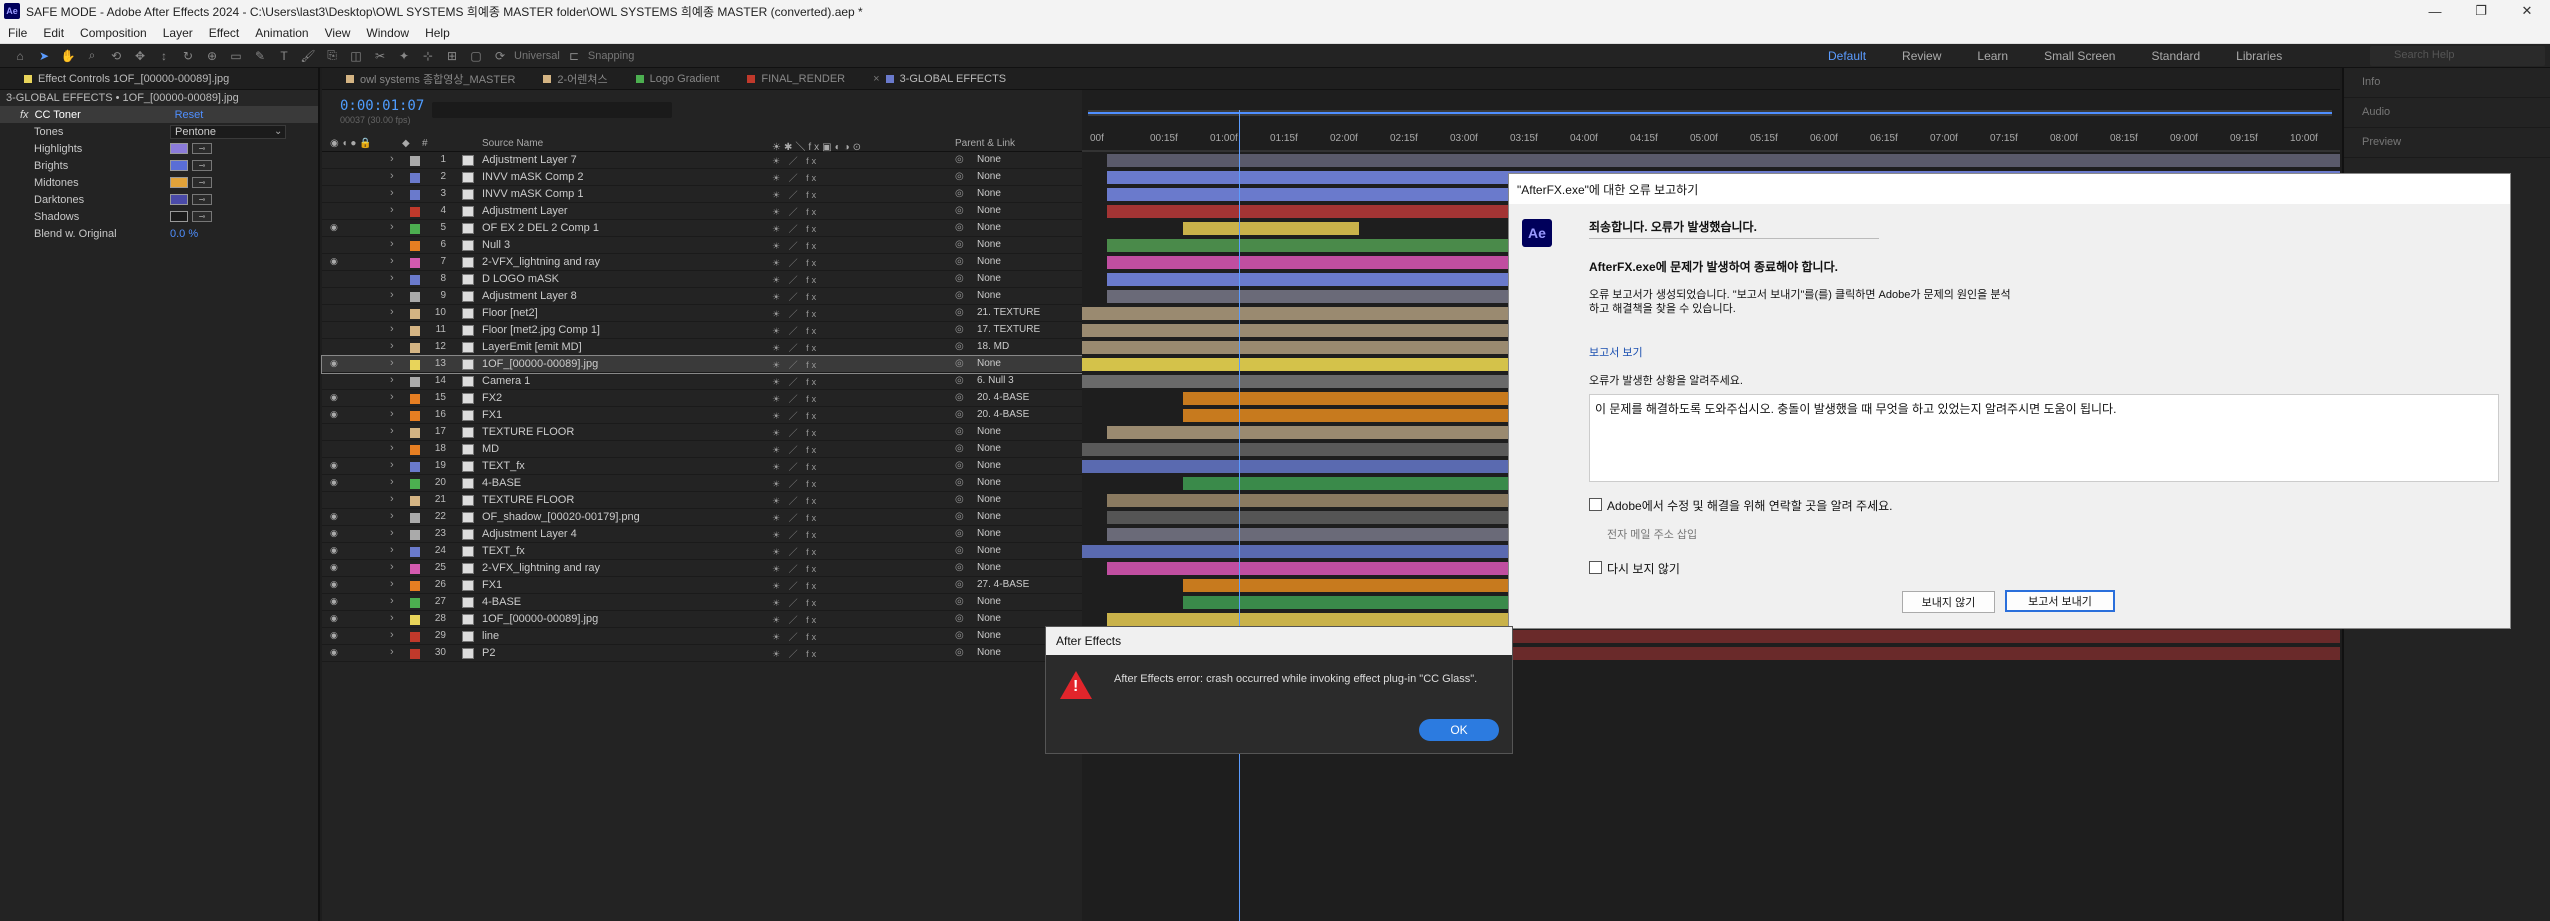 Image resolution: width=2550 pixels, height=921 pixels. What do you see at coordinates (492, 585) in the screenshot?
I see `layer-name: FX1` at bounding box center [492, 585].